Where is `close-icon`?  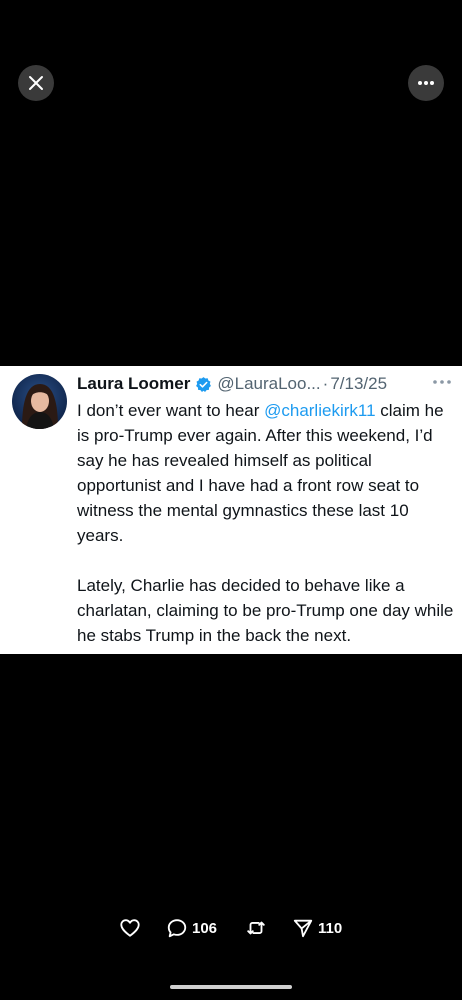 close-icon is located at coordinates (36, 83).